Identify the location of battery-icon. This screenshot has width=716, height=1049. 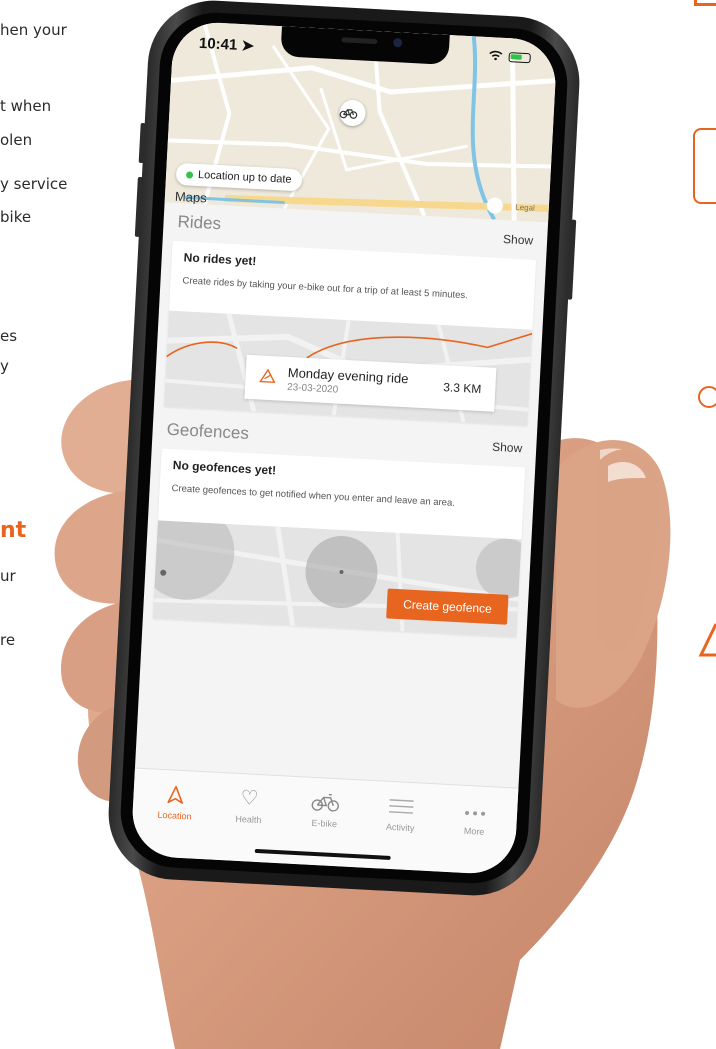
(519, 58).